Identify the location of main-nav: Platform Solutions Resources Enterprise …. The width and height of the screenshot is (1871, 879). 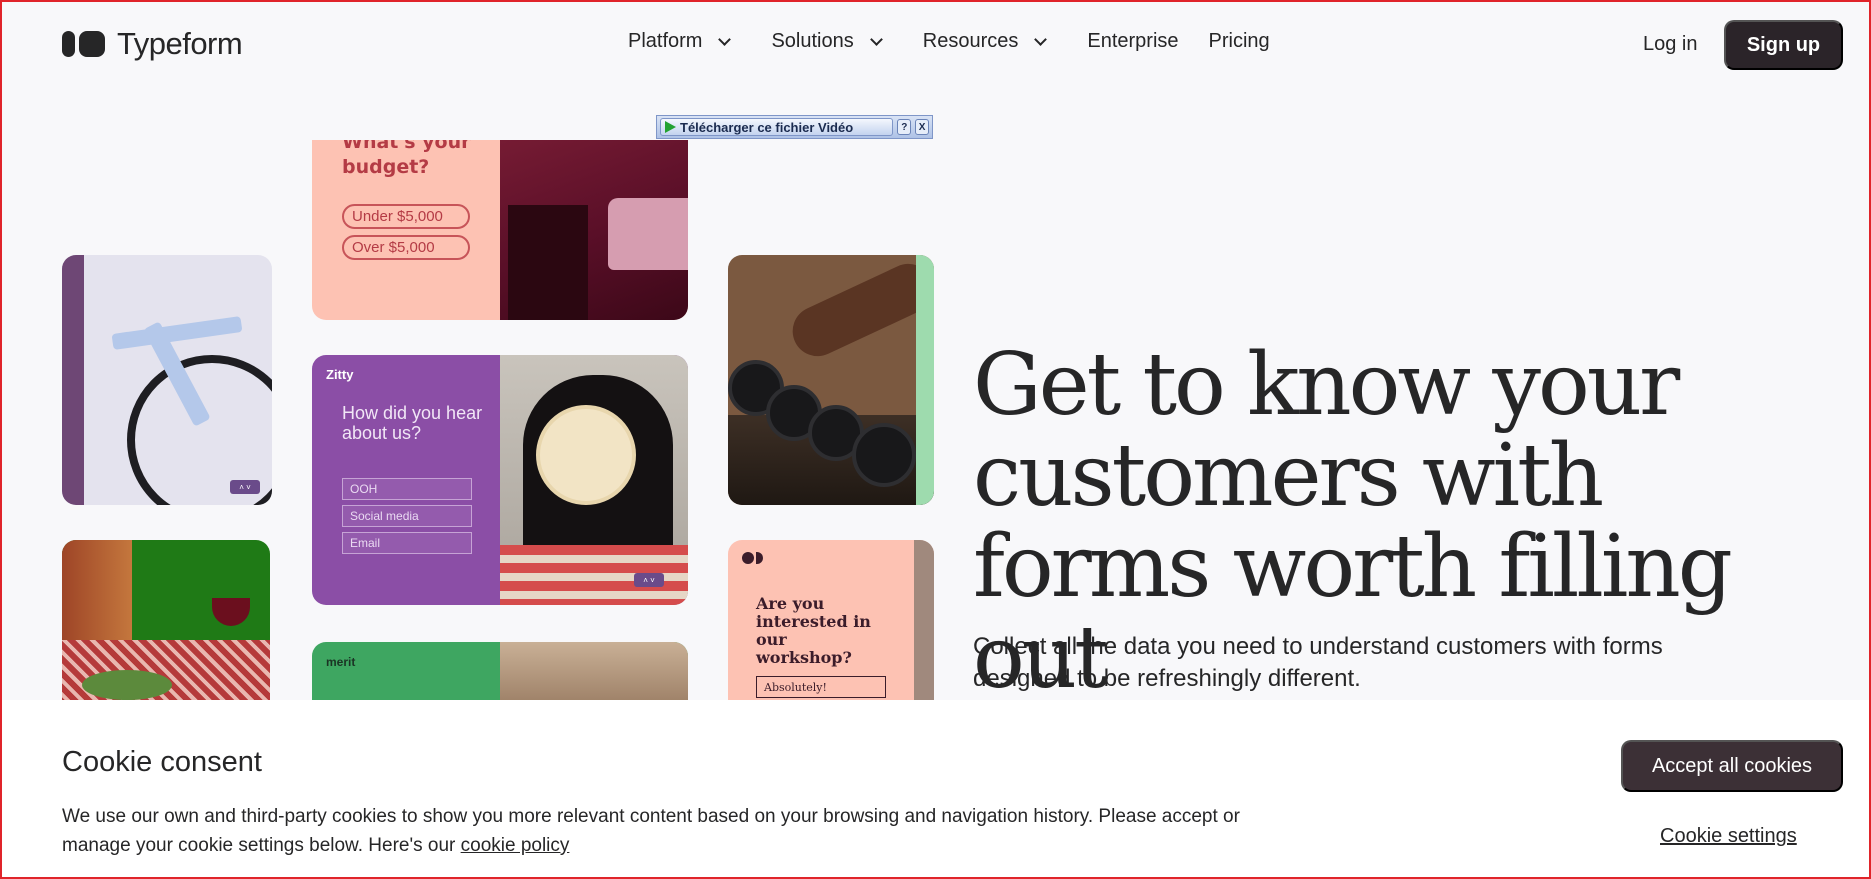
(964, 41).